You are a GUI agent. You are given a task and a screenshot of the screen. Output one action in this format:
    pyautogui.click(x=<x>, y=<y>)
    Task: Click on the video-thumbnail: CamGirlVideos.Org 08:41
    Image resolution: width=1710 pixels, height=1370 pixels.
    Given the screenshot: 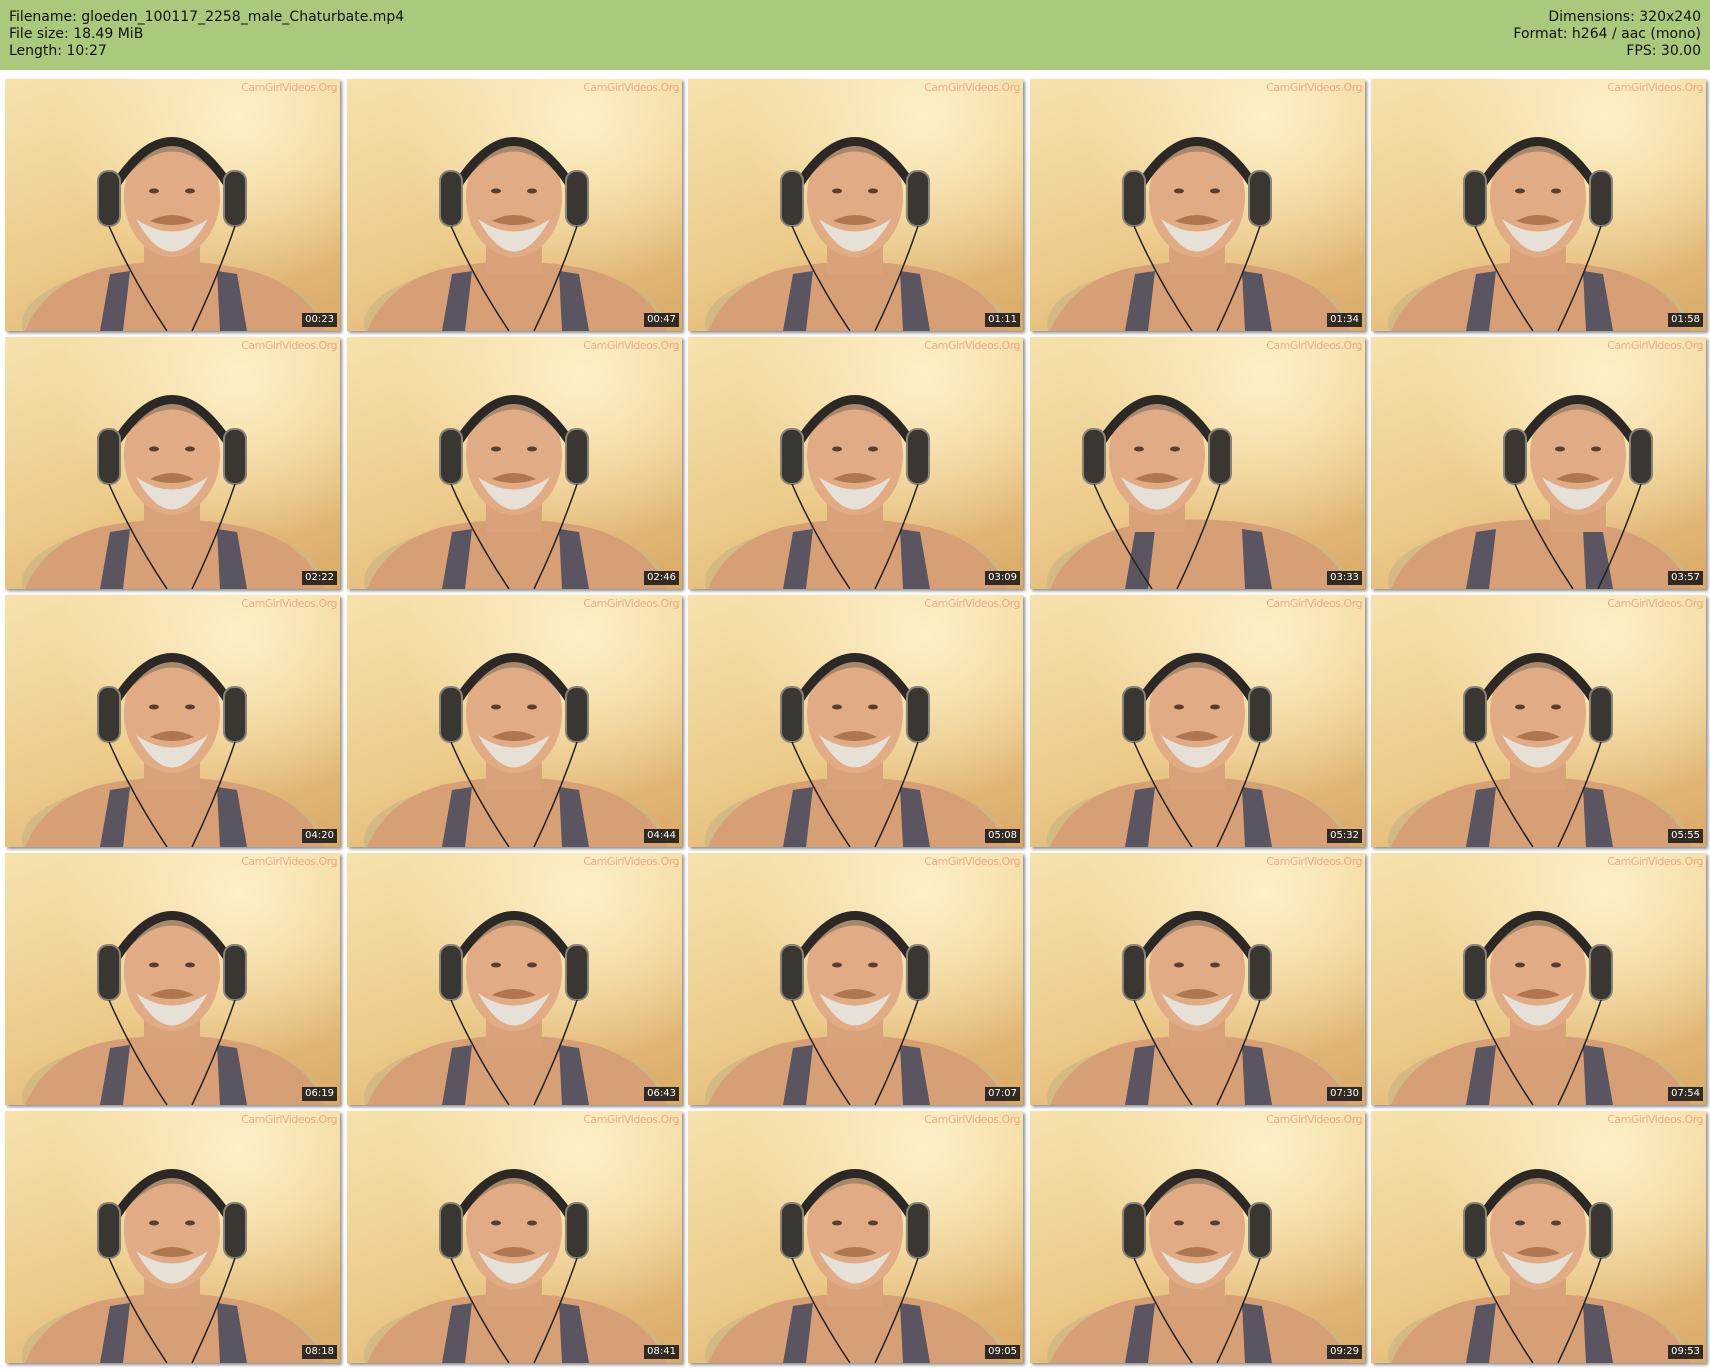 What is the action you would take?
    pyautogui.click(x=514, y=1237)
    